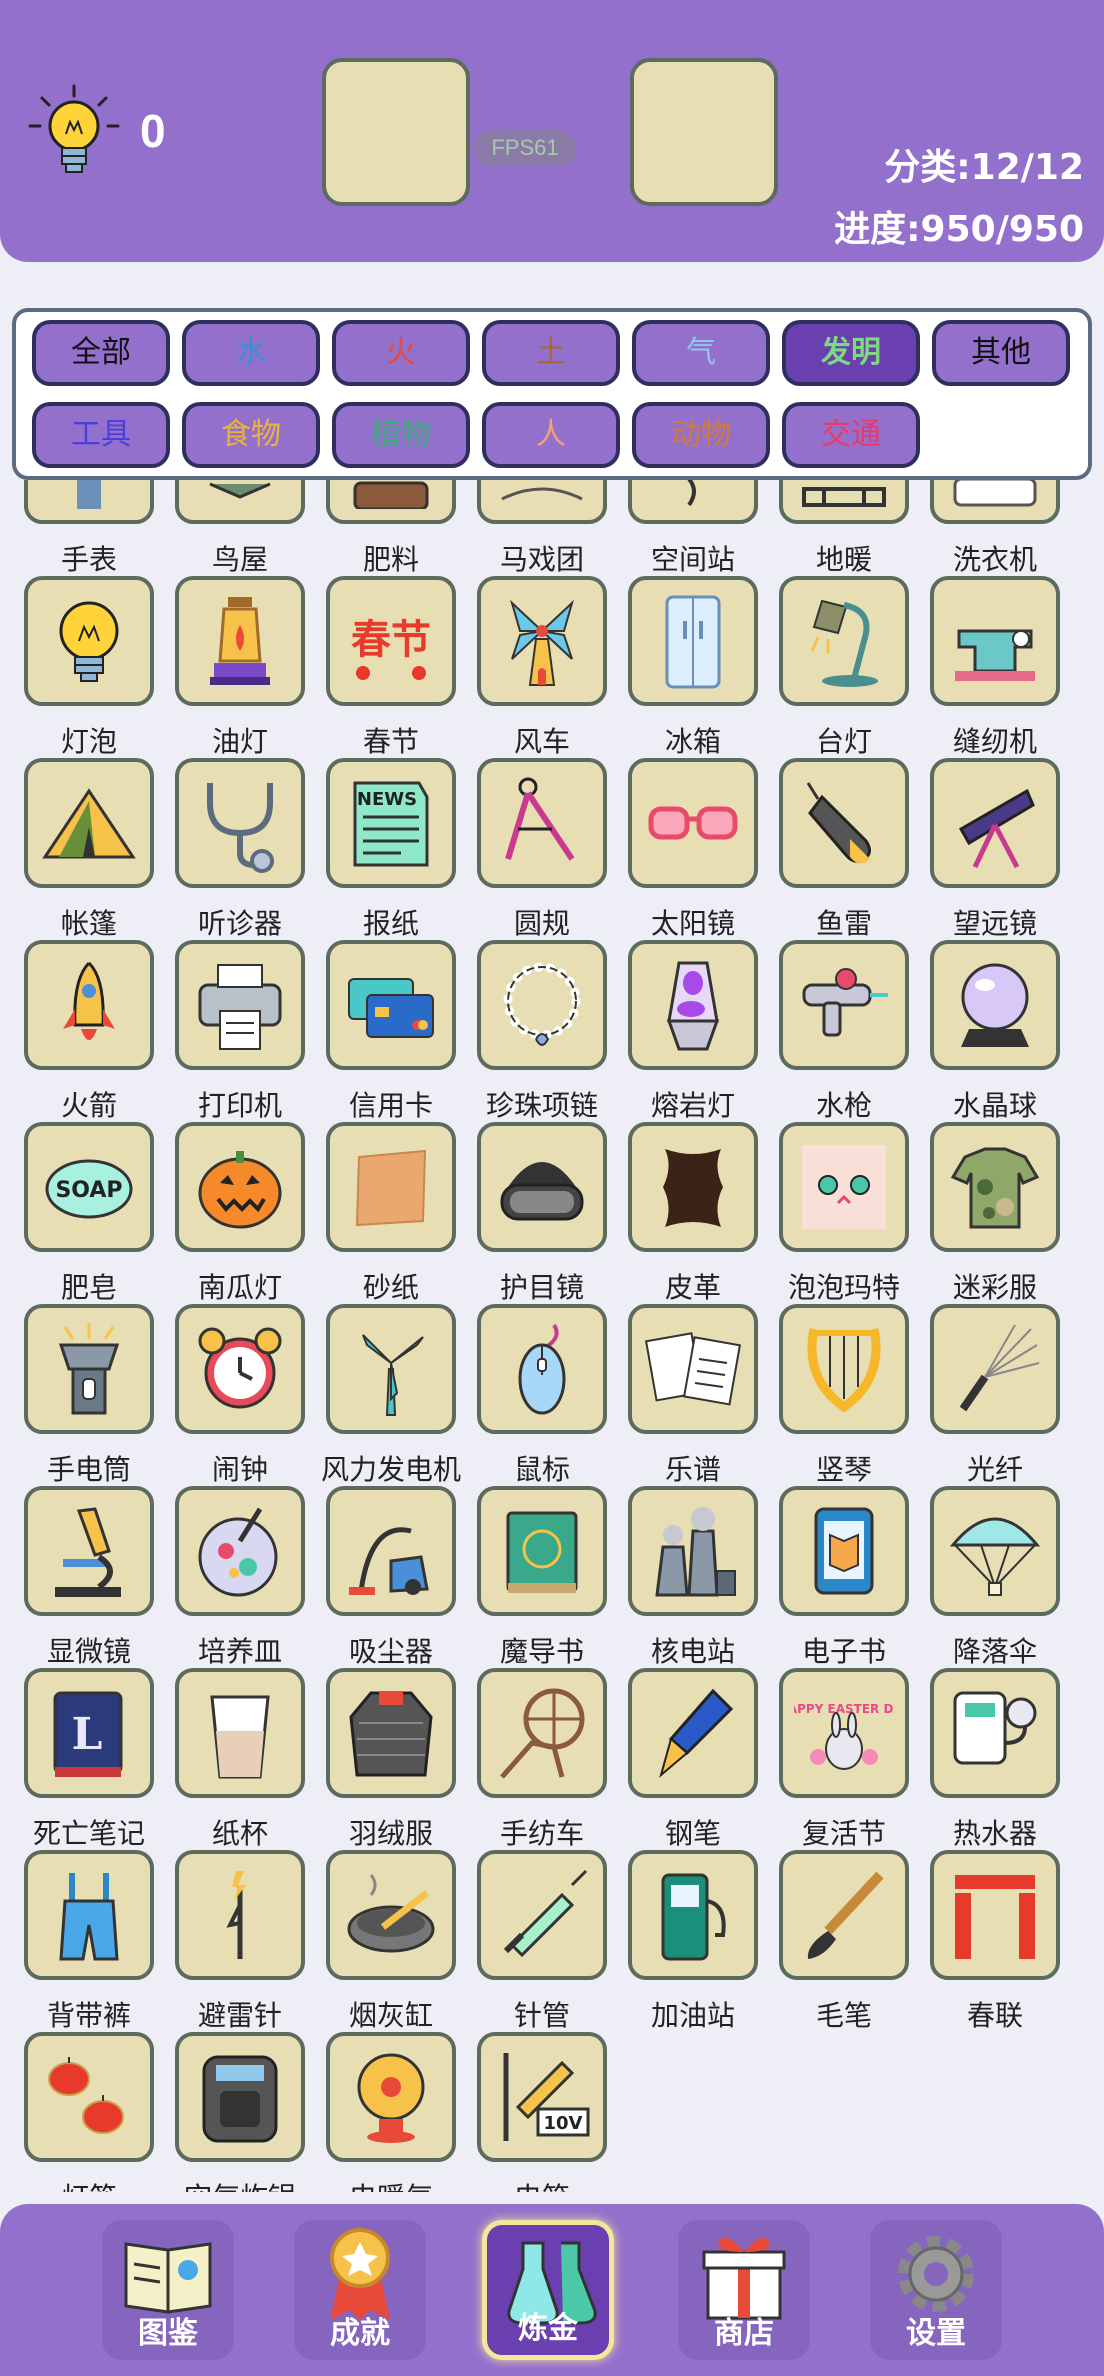  Describe the element at coordinates (551, 353) in the screenshot. I see `filter-3: 土` at that location.